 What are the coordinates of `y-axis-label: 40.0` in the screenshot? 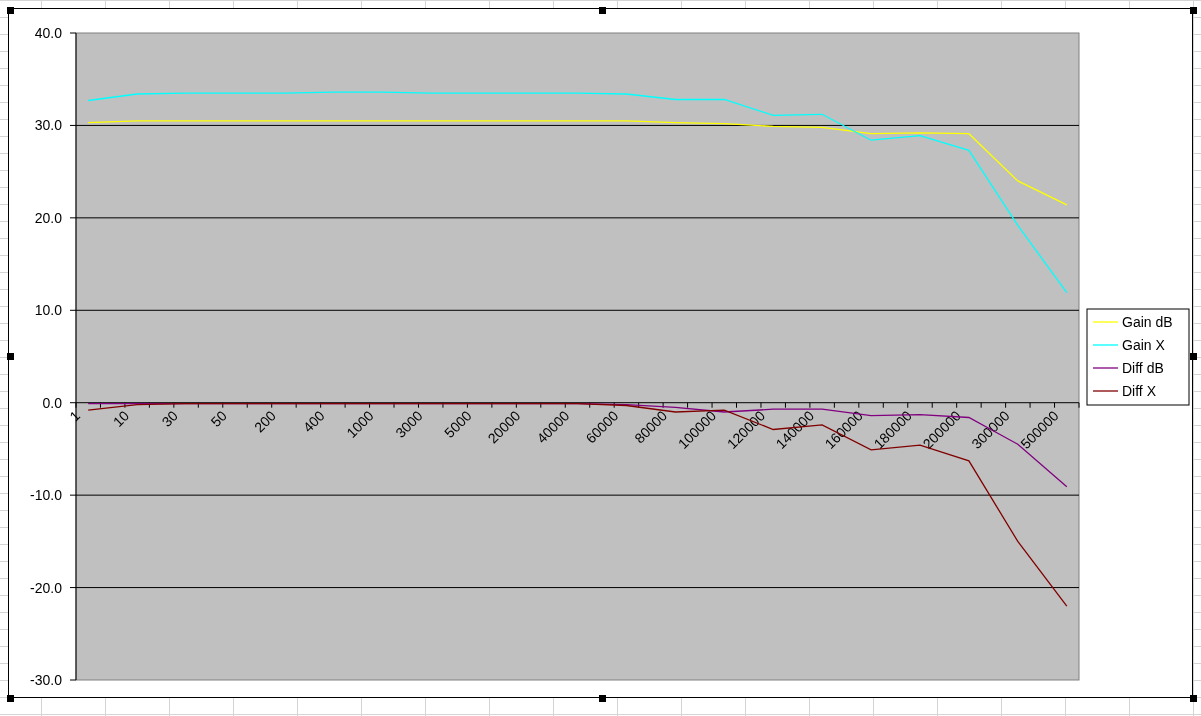 It's located at (48, 33).